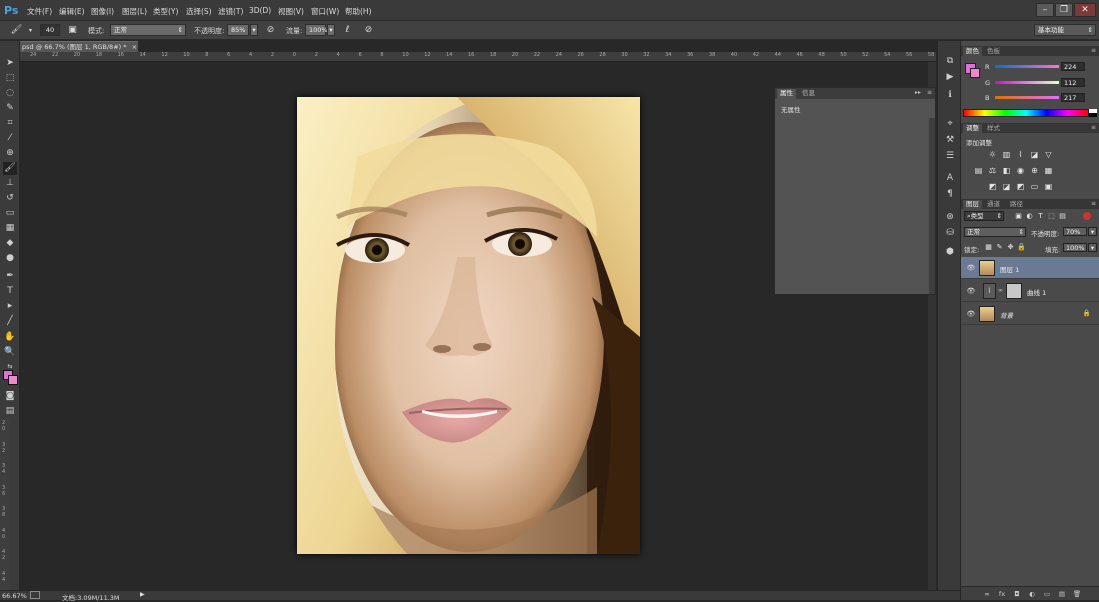  Describe the element at coordinates (50, 30) in the screenshot. I see `brush-size-picker: 40` at that location.